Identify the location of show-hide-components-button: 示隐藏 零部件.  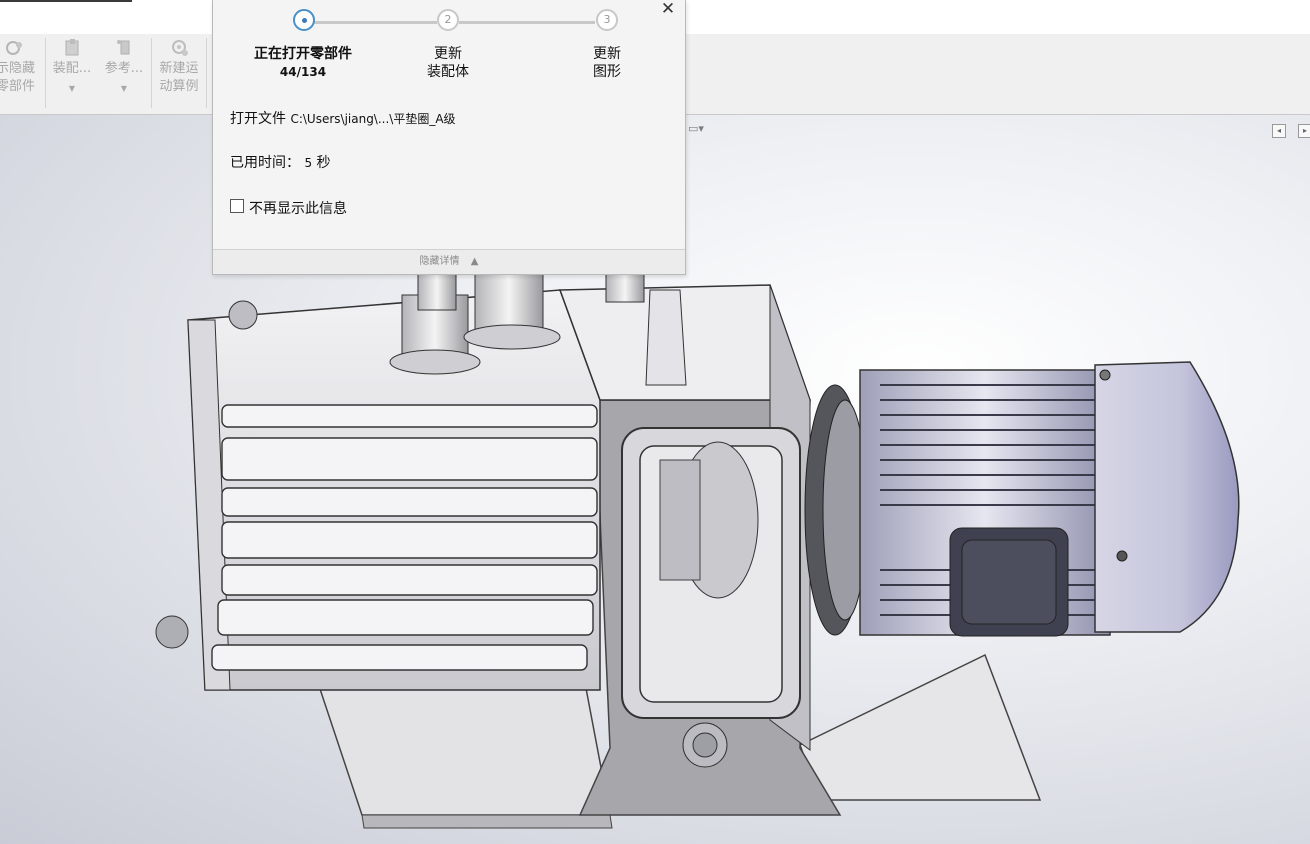
(21, 74).